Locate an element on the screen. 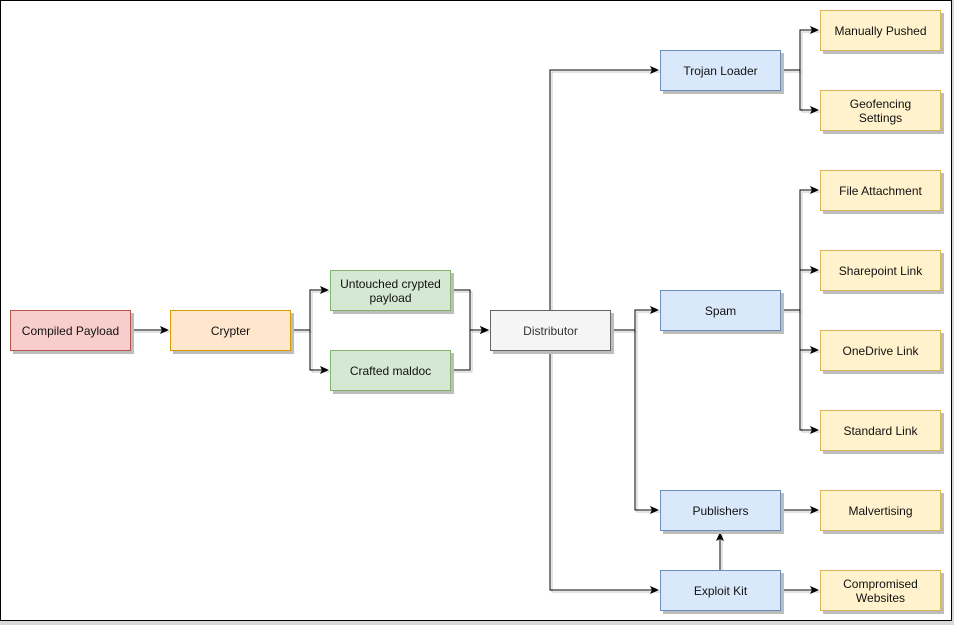  edge-crypter-to-untouched-crypted-payload is located at coordinates (310, 308).